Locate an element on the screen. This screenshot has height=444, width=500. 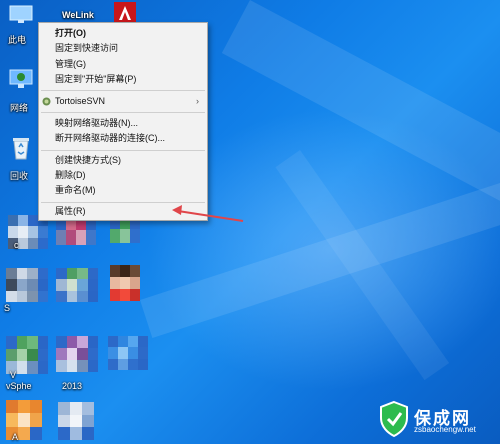
network-label: 网络 is located at coordinates (19, 108).